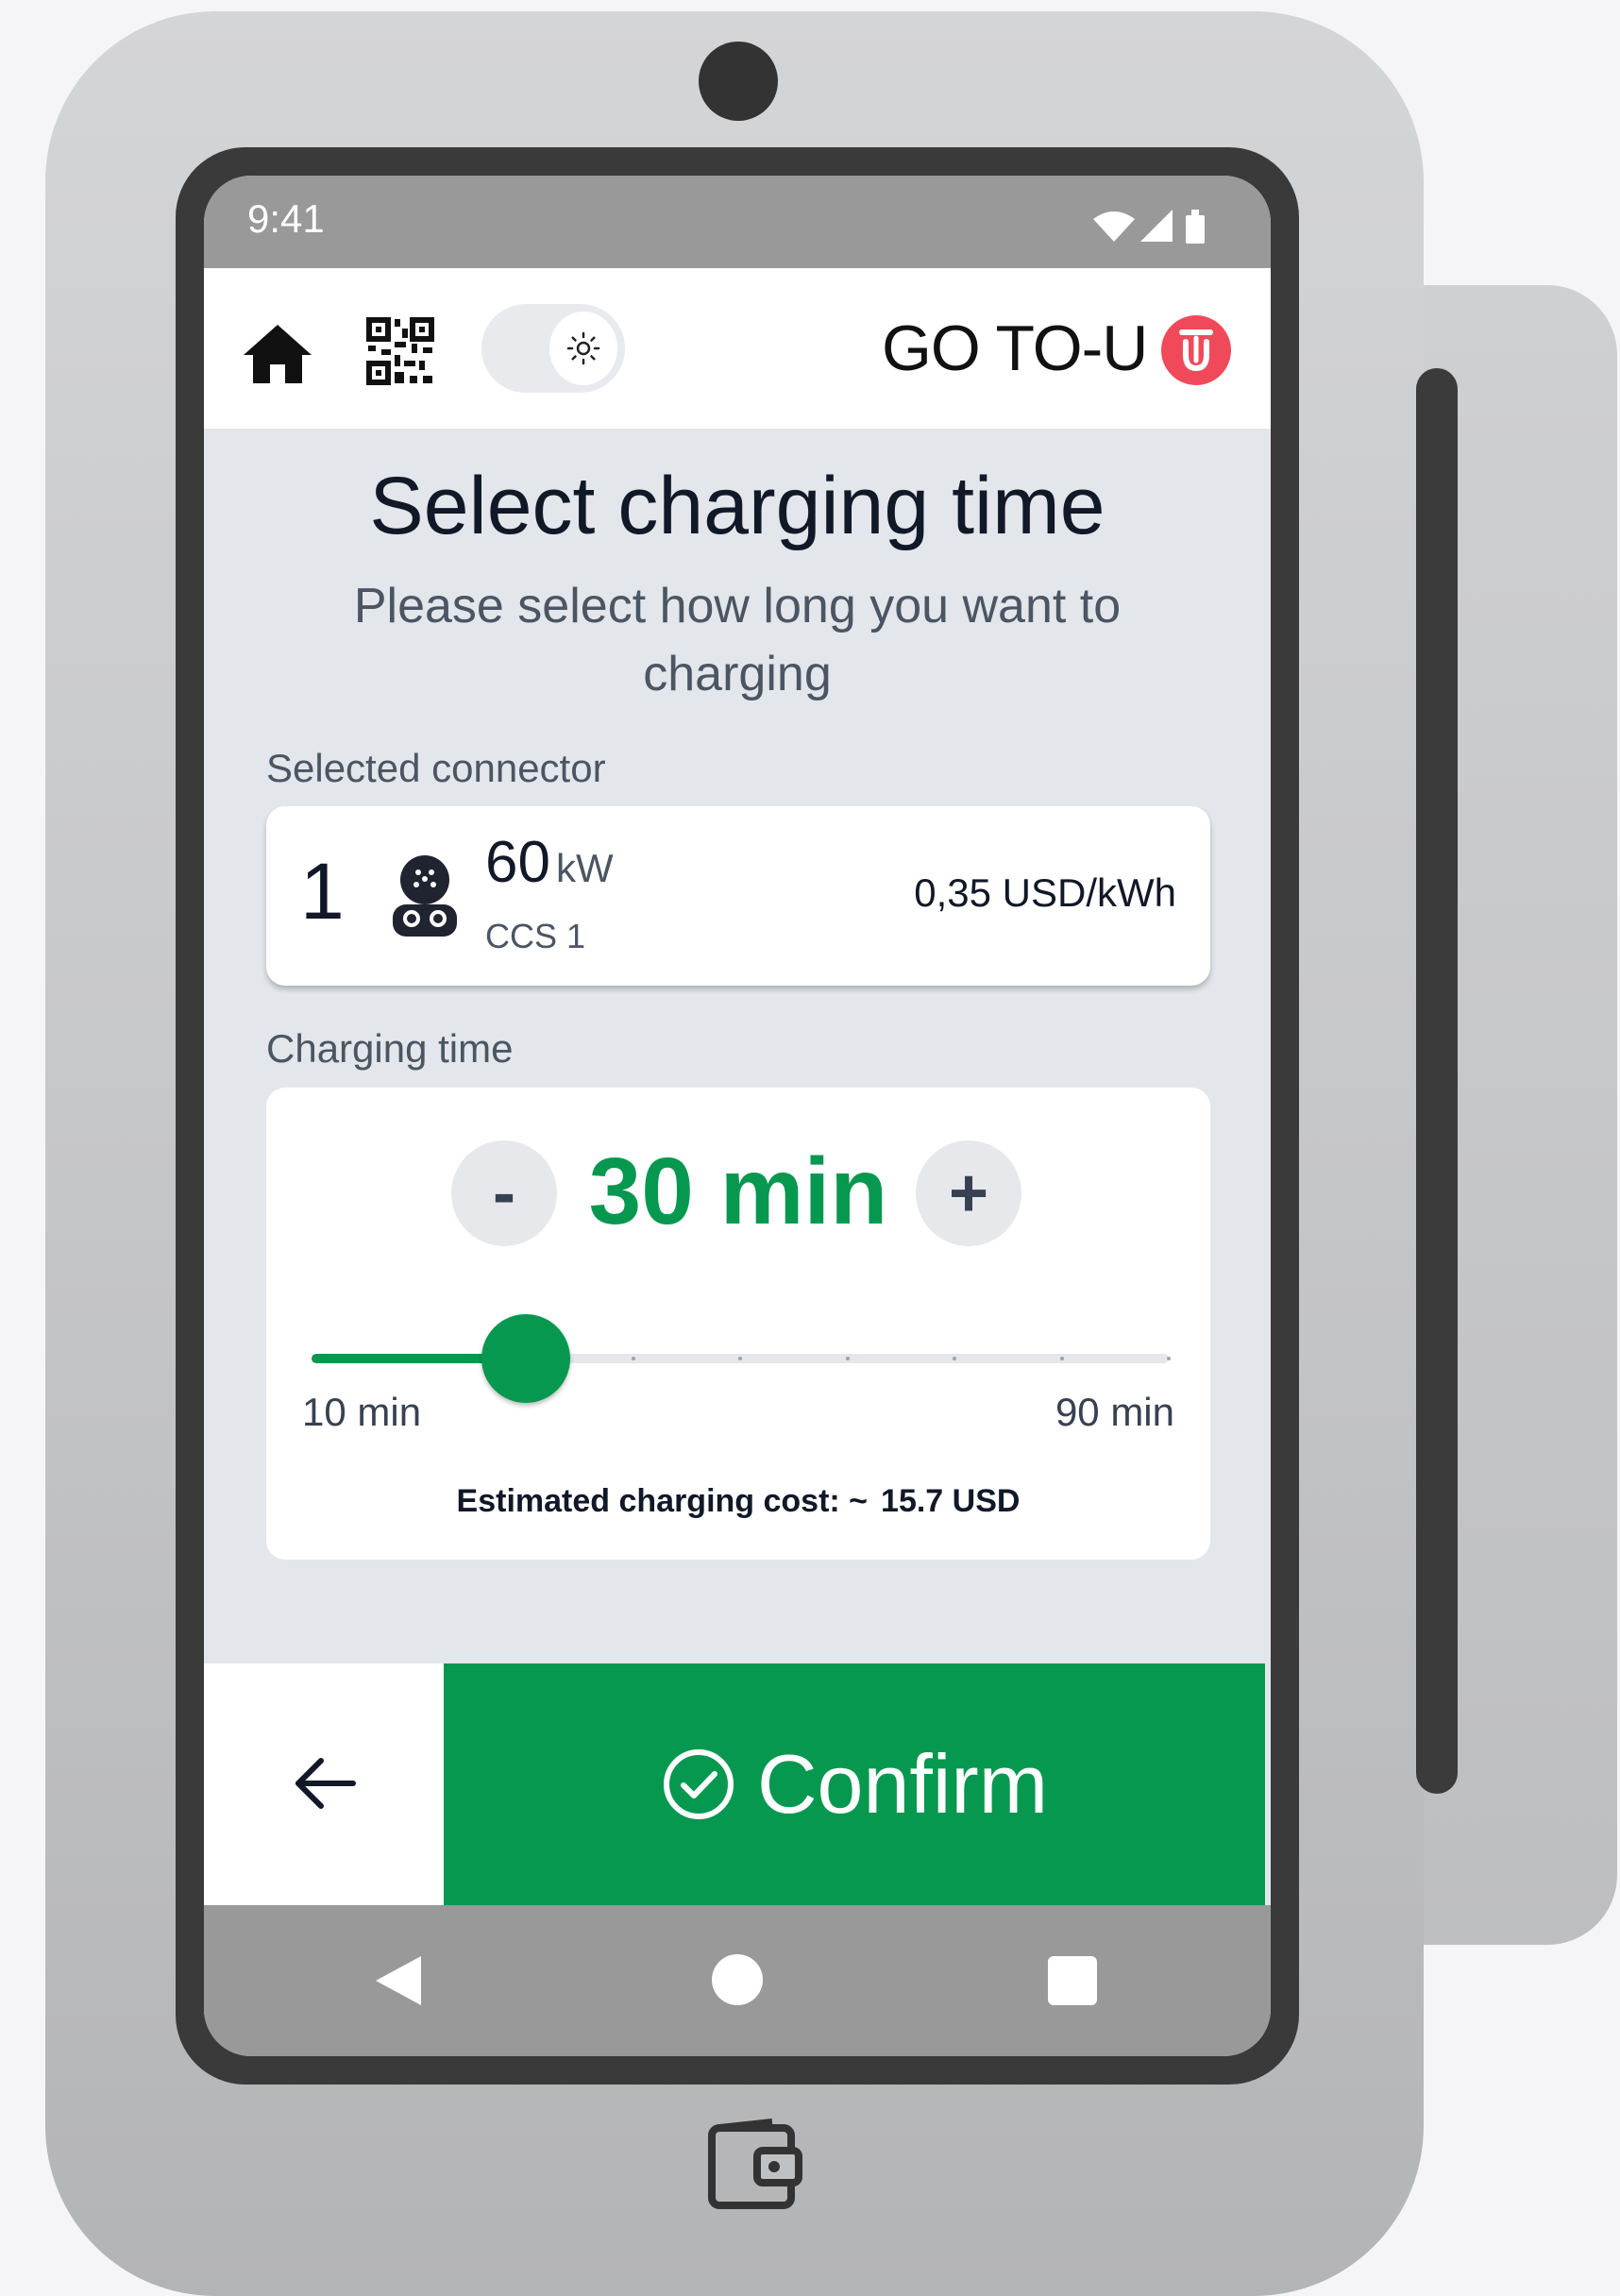 This screenshot has width=1620, height=2296. I want to click on confirm-label: Confirm, so click(902, 1784).